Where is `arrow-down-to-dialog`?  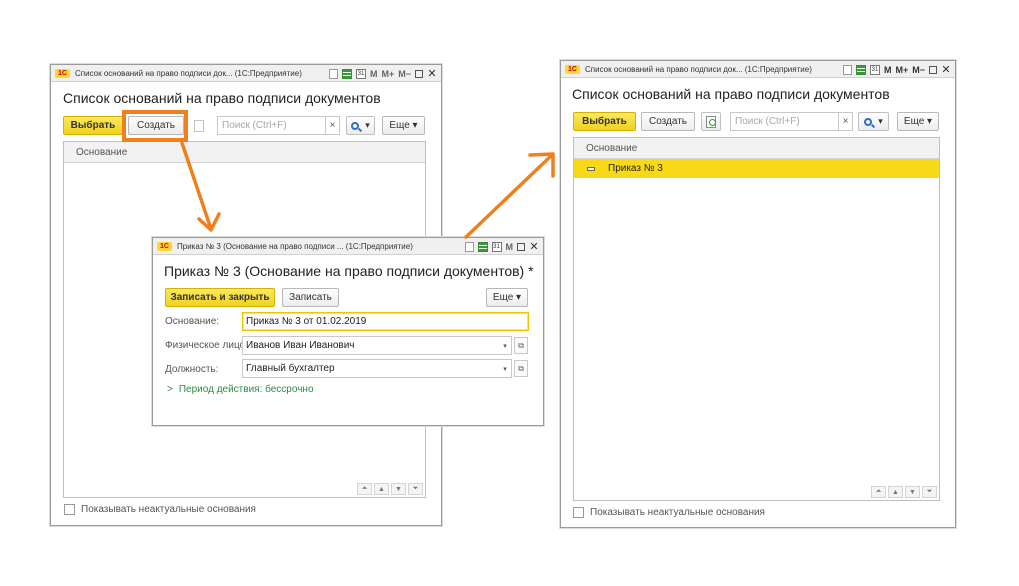 arrow-down-to-dialog is located at coordinates (196, 184).